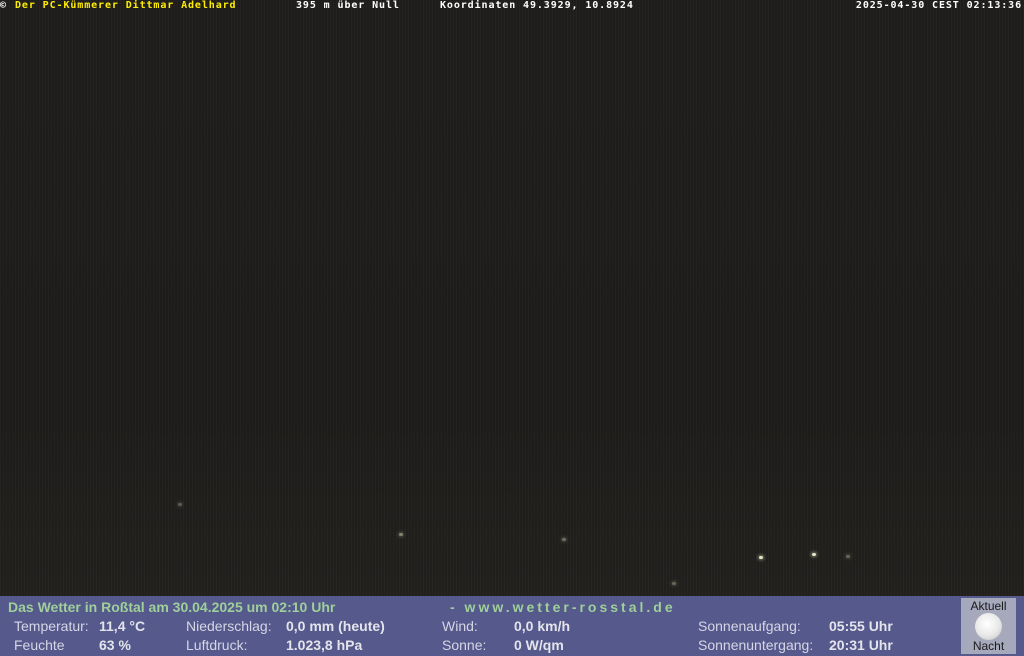 This screenshot has width=1024, height=656. What do you see at coordinates (464, 645) in the screenshot?
I see `sun-label: Sonne:` at bounding box center [464, 645].